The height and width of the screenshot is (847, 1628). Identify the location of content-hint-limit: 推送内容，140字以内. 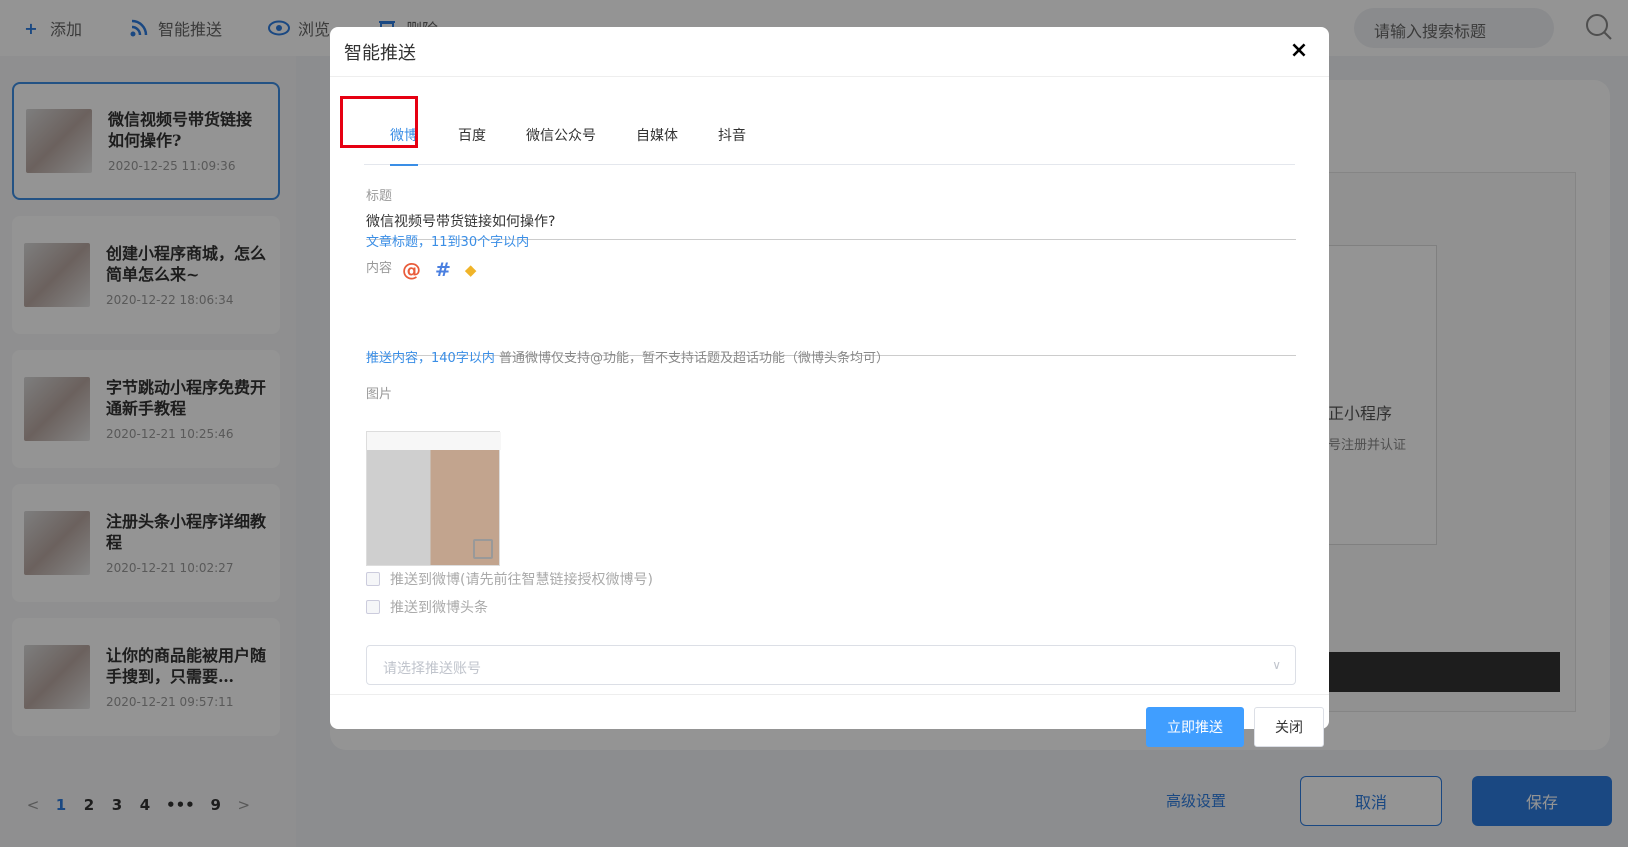
(430, 358).